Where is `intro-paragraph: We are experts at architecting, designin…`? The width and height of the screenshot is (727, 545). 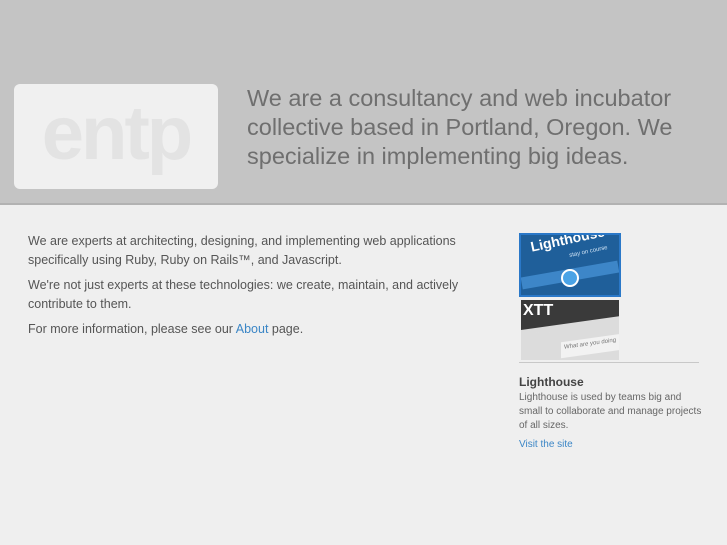 intro-paragraph: We are experts at architecting, designin… is located at coordinates (242, 250).